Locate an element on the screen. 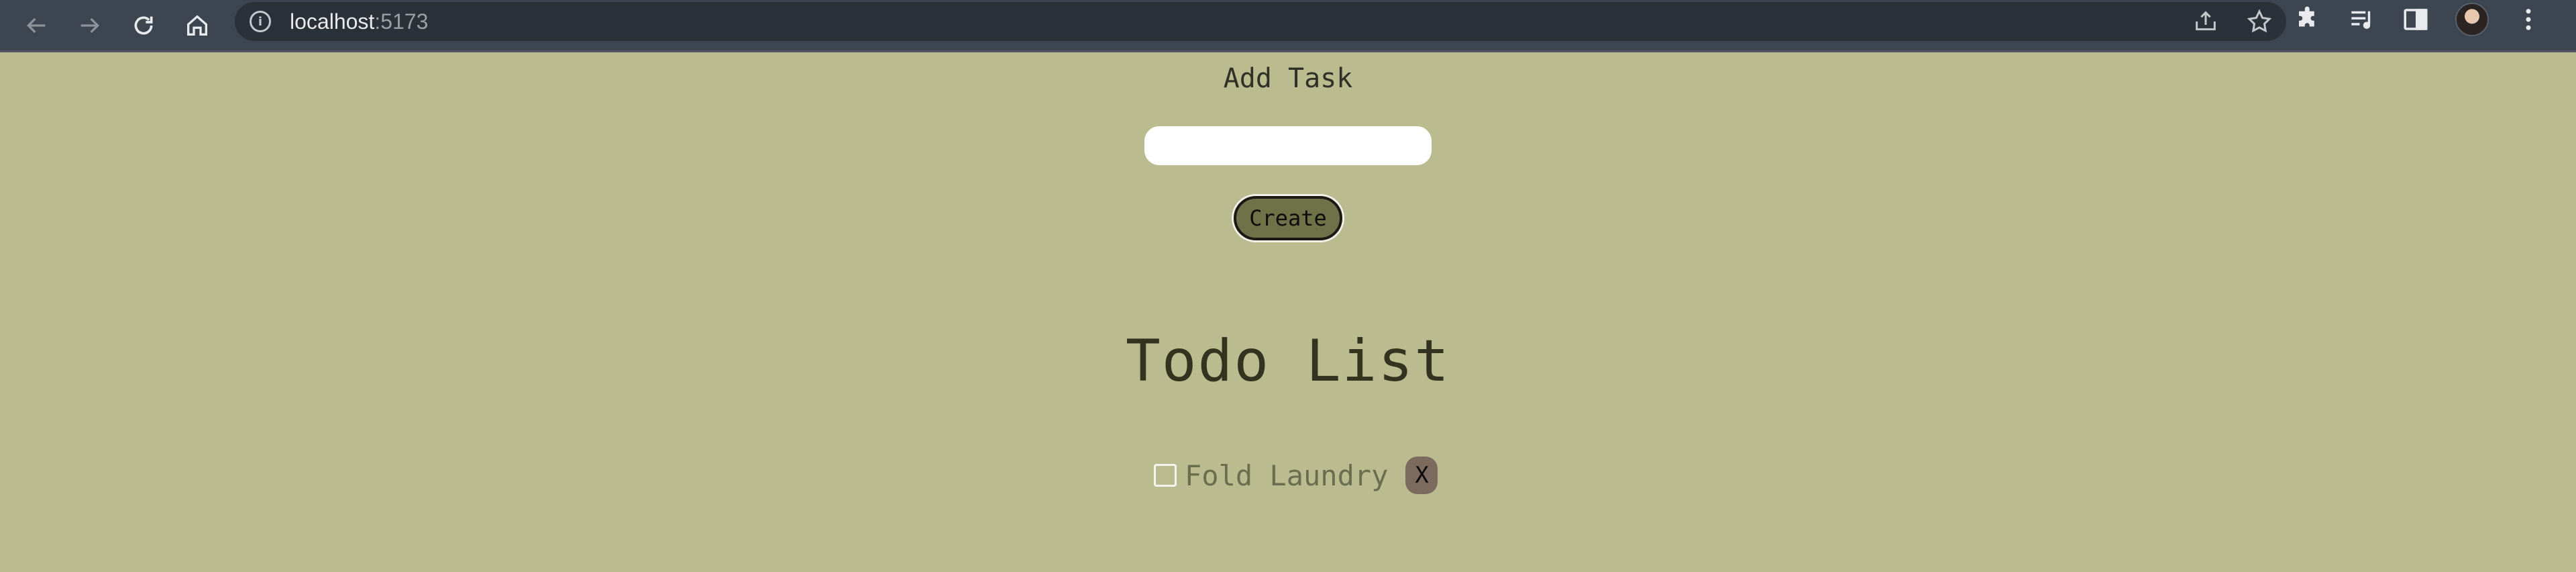  todo-item: Fold Laundry X is located at coordinates (1296, 475).